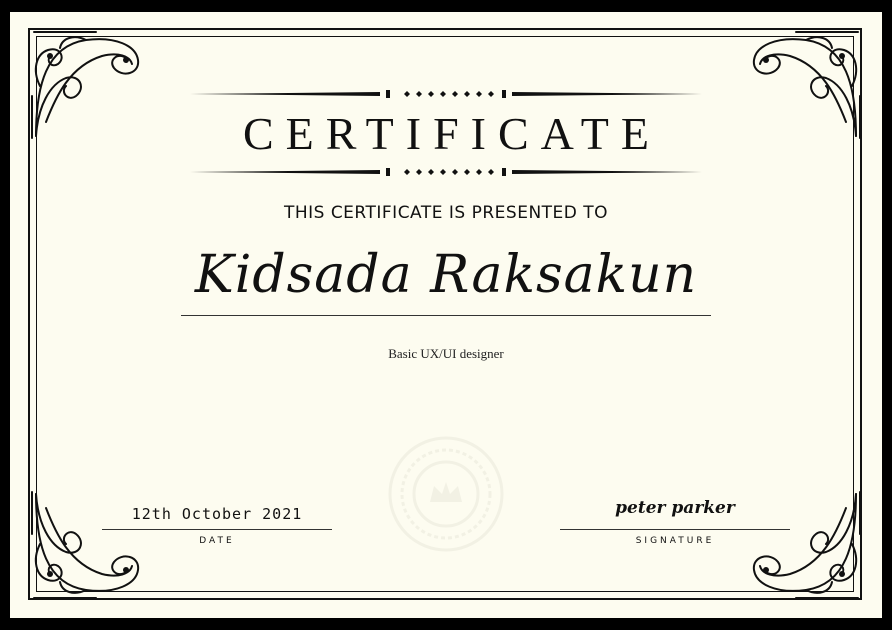 The height and width of the screenshot is (630, 892). What do you see at coordinates (452, 133) in the screenshot?
I see `certificate-title: CERTIFICATE` at bounding box center [452, 133].